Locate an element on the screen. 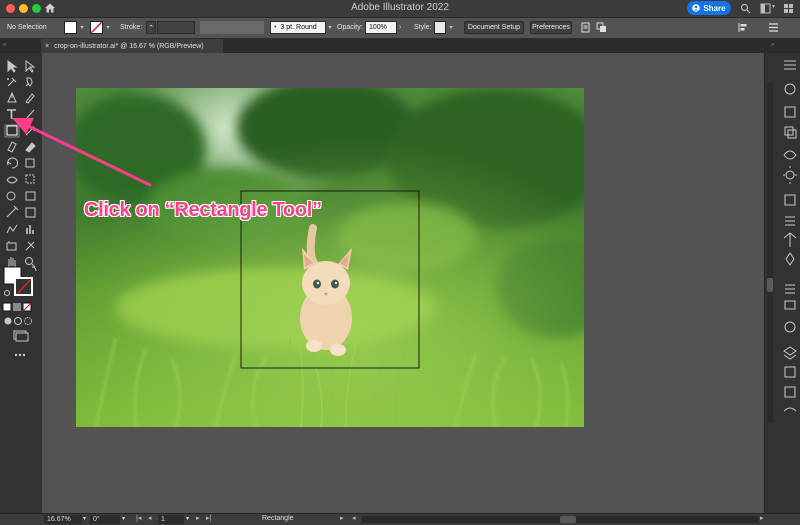 This screenshot has height=525, width=800. eyedropper-tool-icon is located at coordinates (12, 211).